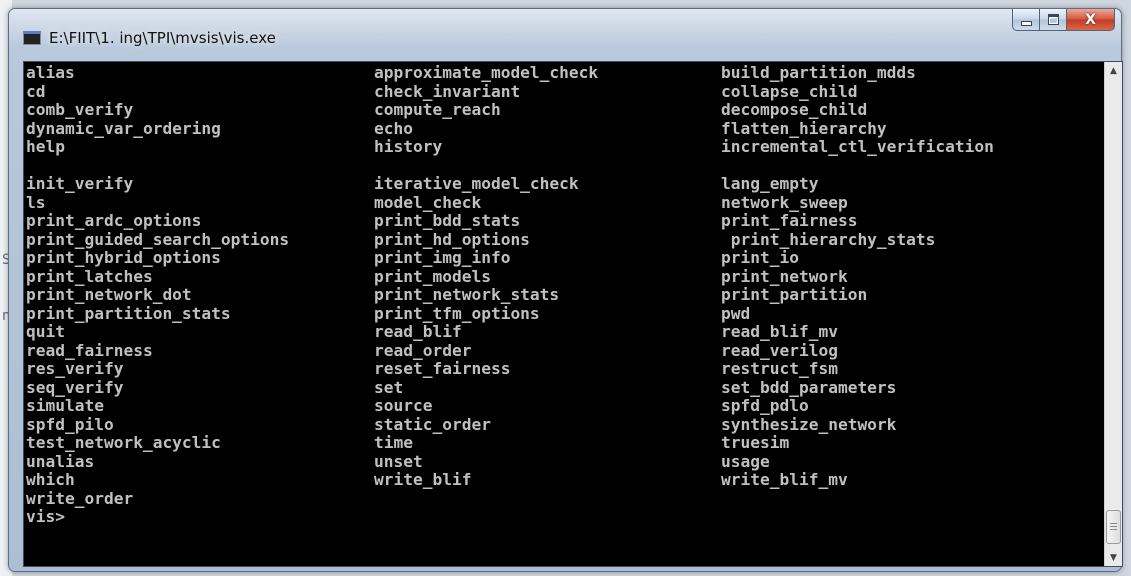 Image resolution: width=1131 pixels, height=576 pixels. Describe the element at coordinates (32, 38) in the screenshot. I see `console-app-icon` at that location.